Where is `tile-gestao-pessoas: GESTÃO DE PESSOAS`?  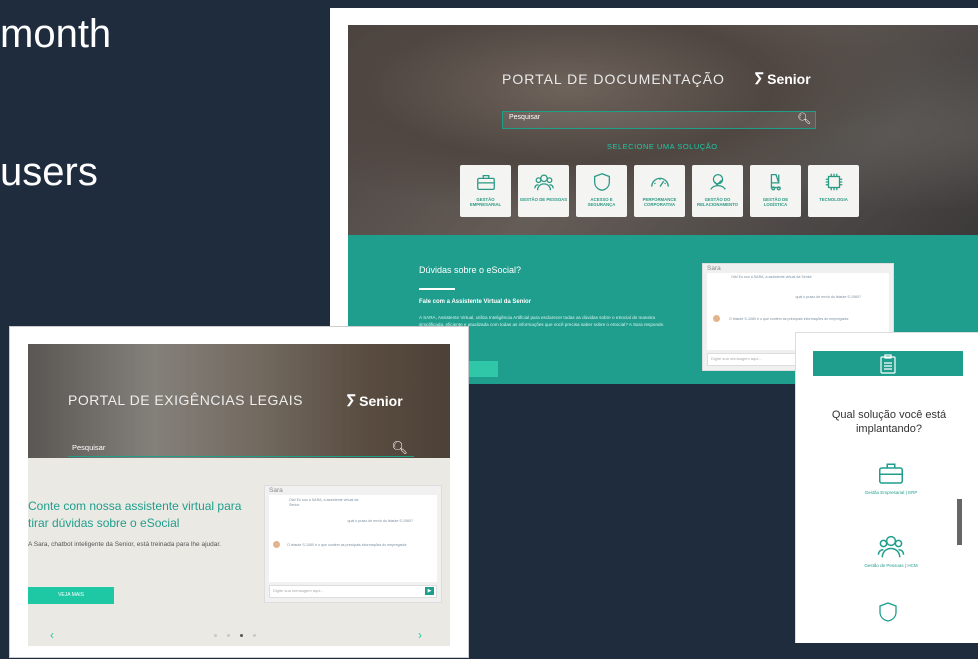 tile-gestao-pessoas: GESTÃO DE PESSOAS is located at coordinates (543, 191).